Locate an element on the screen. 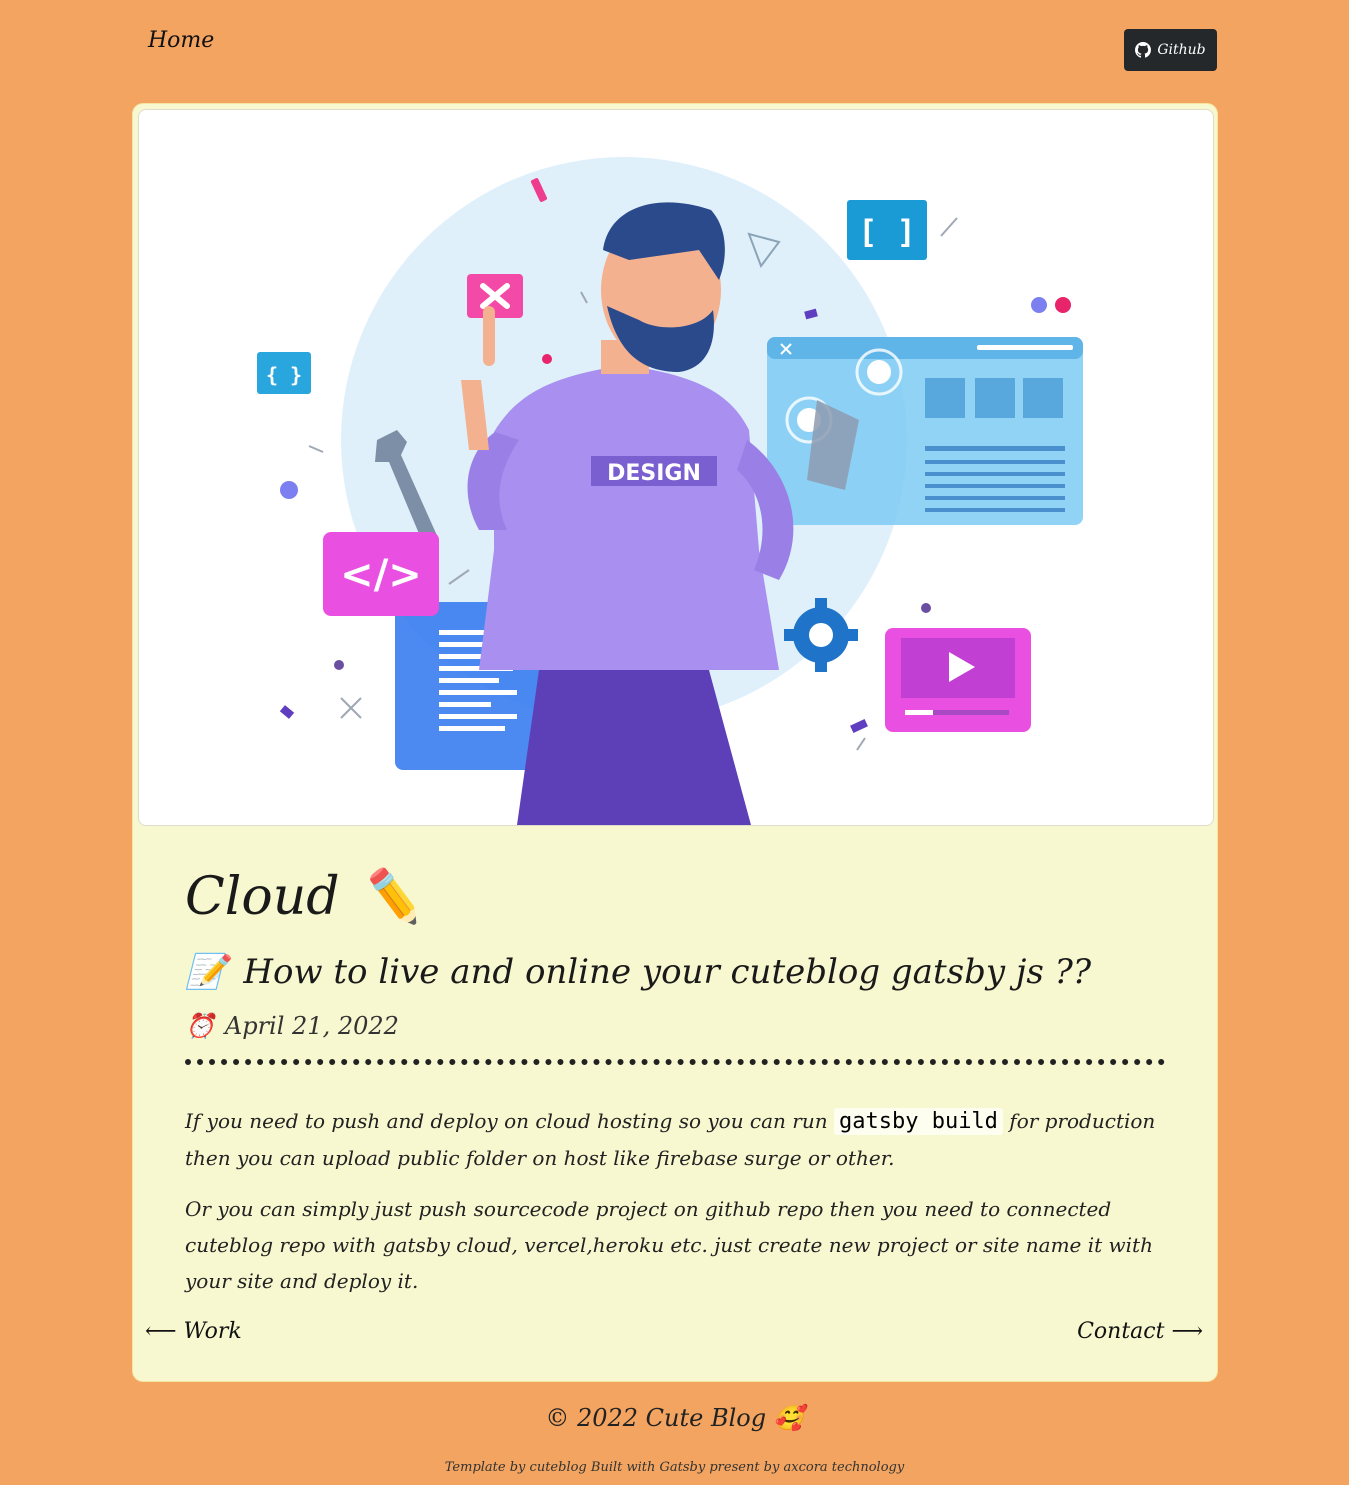 The height and width of the screenshot is (1485, 1349). divider is located at coordinates (675, 1062).